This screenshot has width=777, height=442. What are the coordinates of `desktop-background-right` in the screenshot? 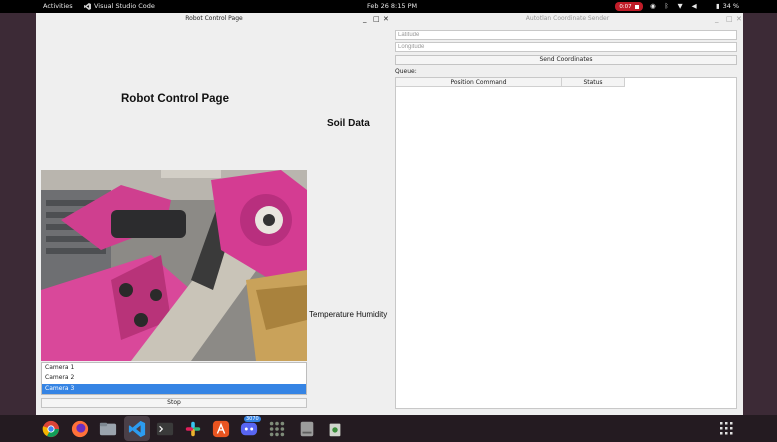 It's located at (760, 214).